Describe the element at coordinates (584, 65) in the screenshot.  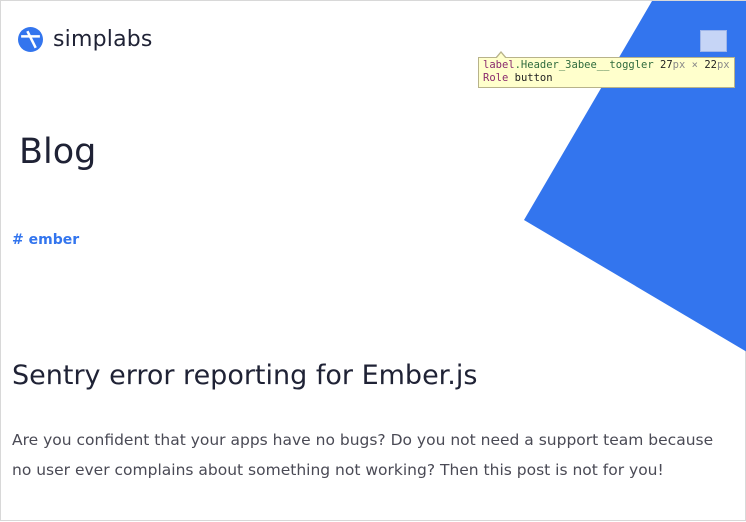
I see `inspector-class: .Header_3abee__toggler` at that location.